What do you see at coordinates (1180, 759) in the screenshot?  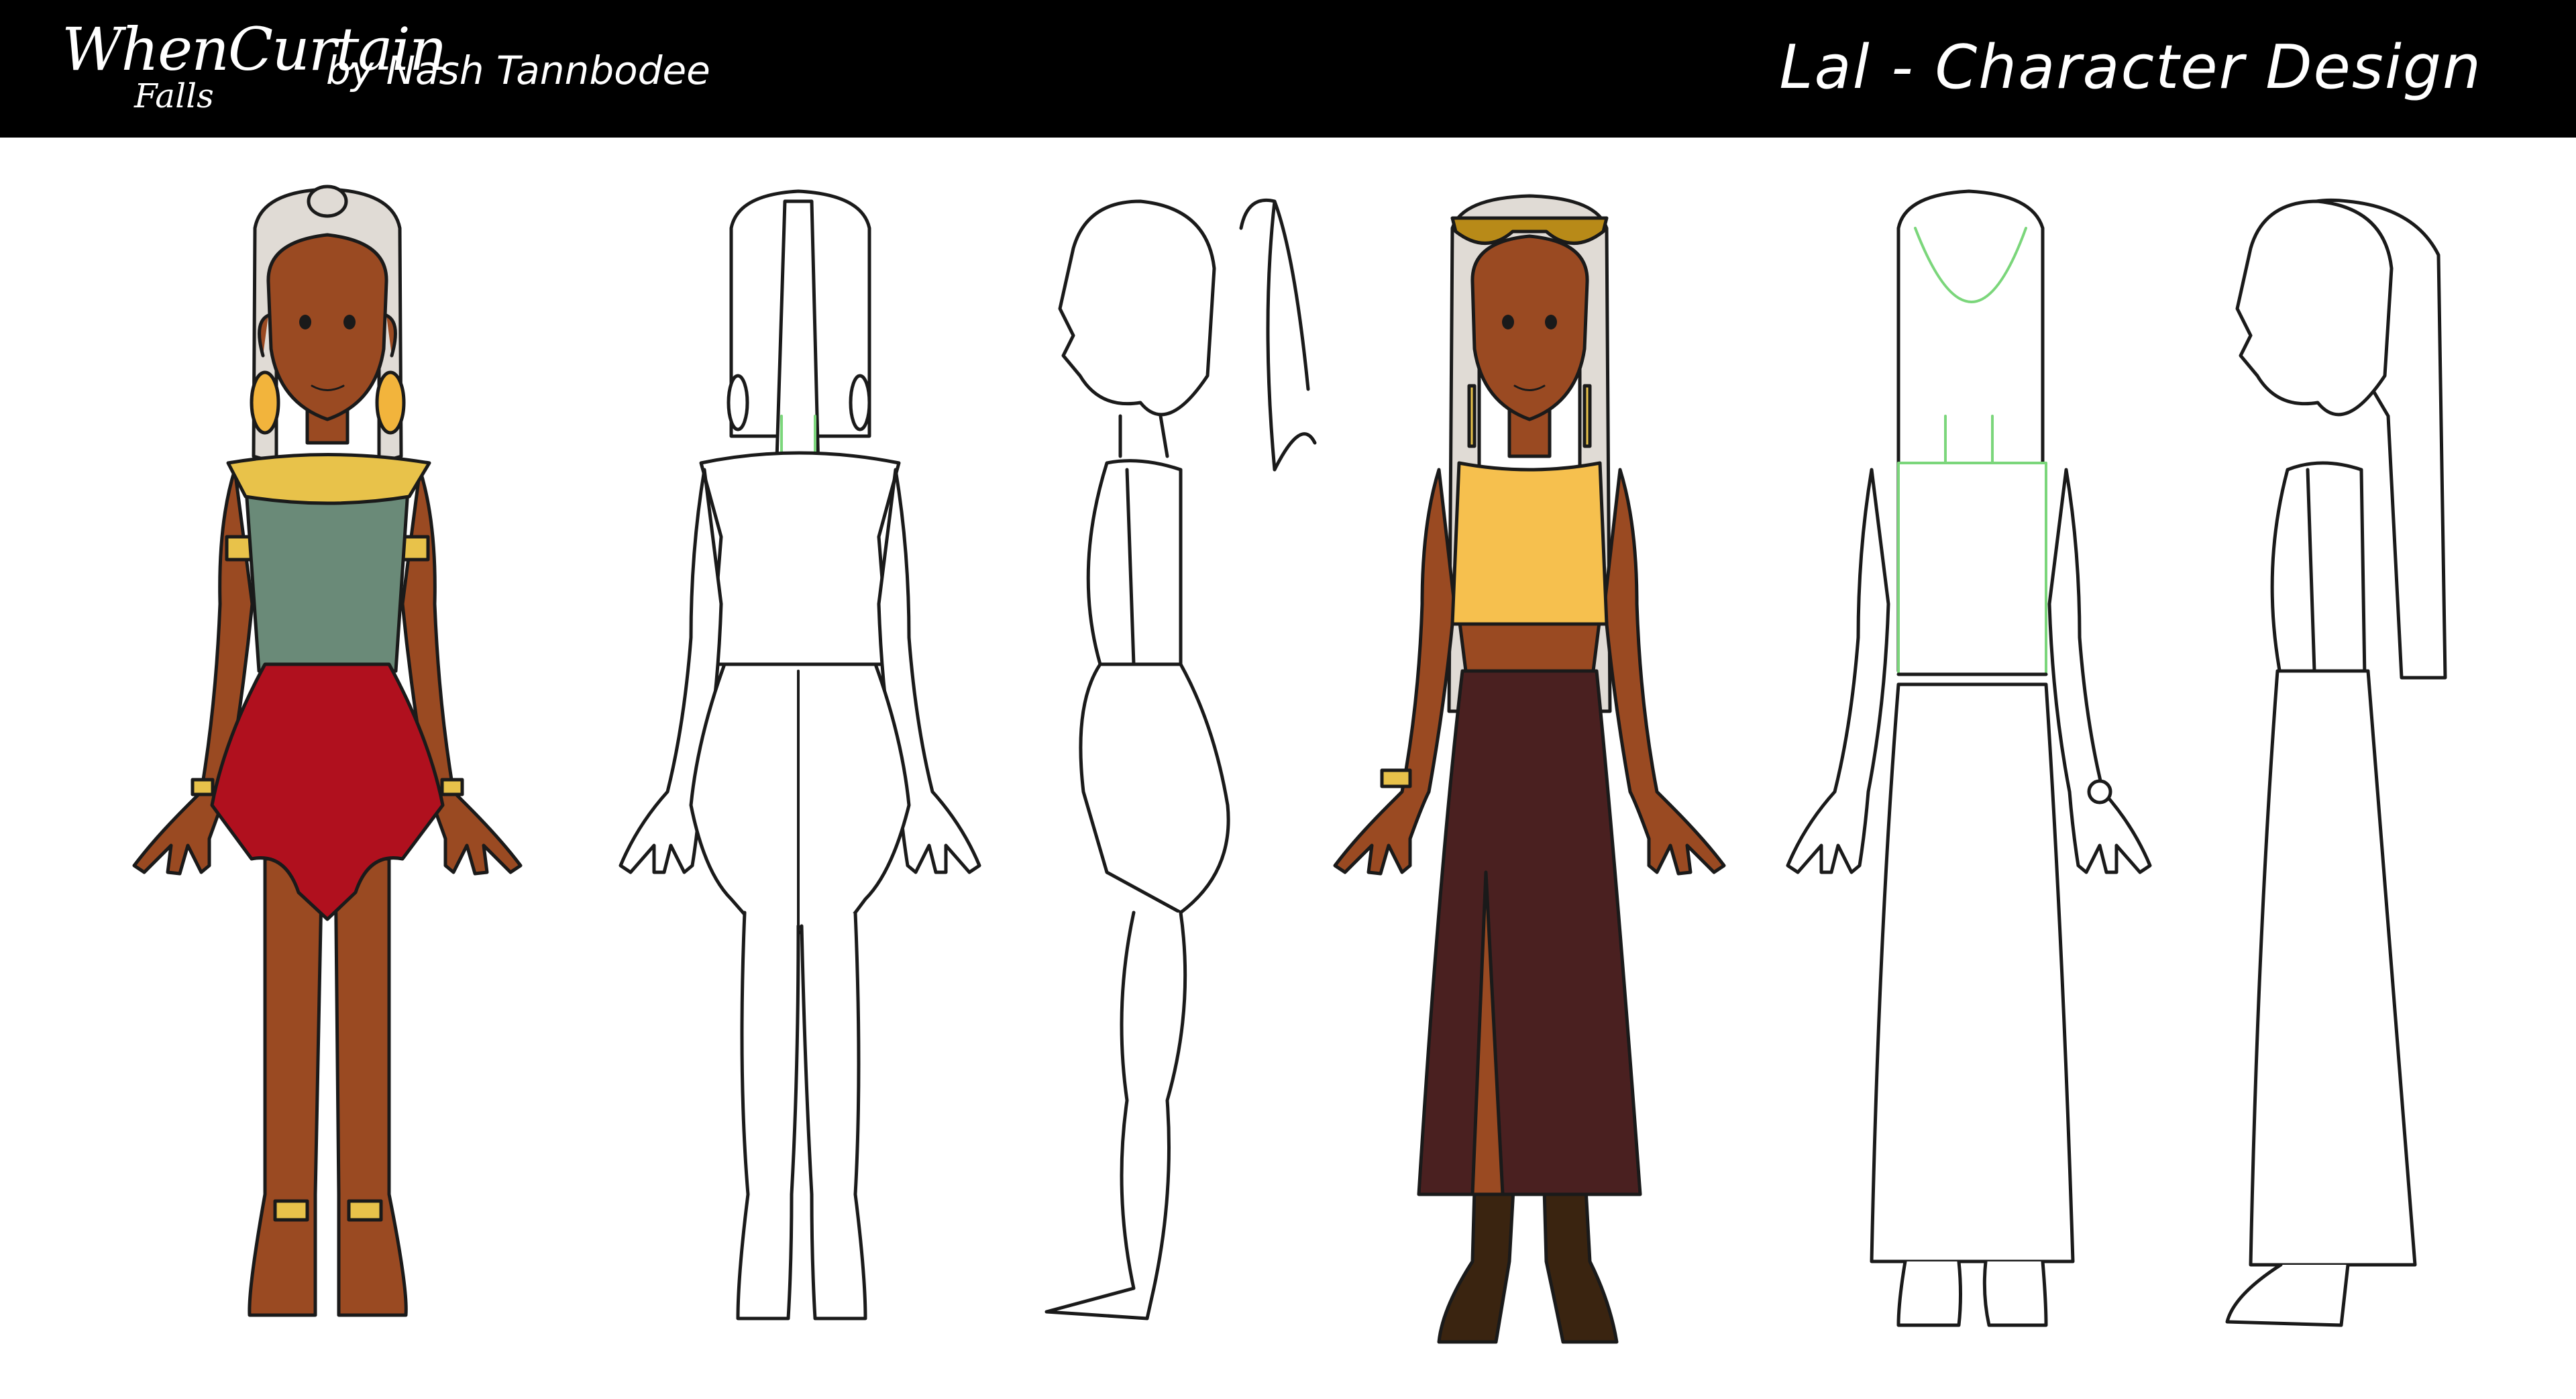 I see `figure-outfit1-side` at bounding box center [1180, 759].